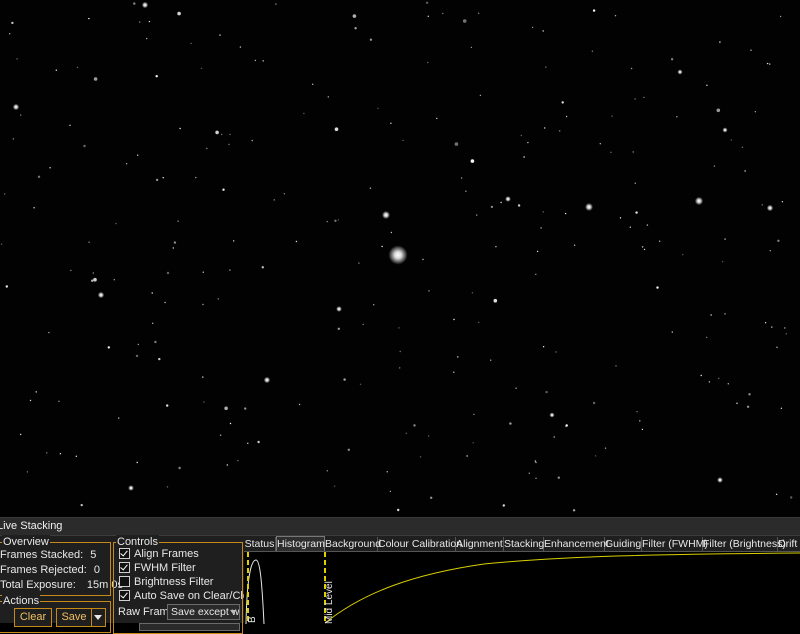 This screenshot has height=634, width=800. Describe the element at coordinates (21, 601) in the screenshot. I see `actions-title: Actions` at that location.